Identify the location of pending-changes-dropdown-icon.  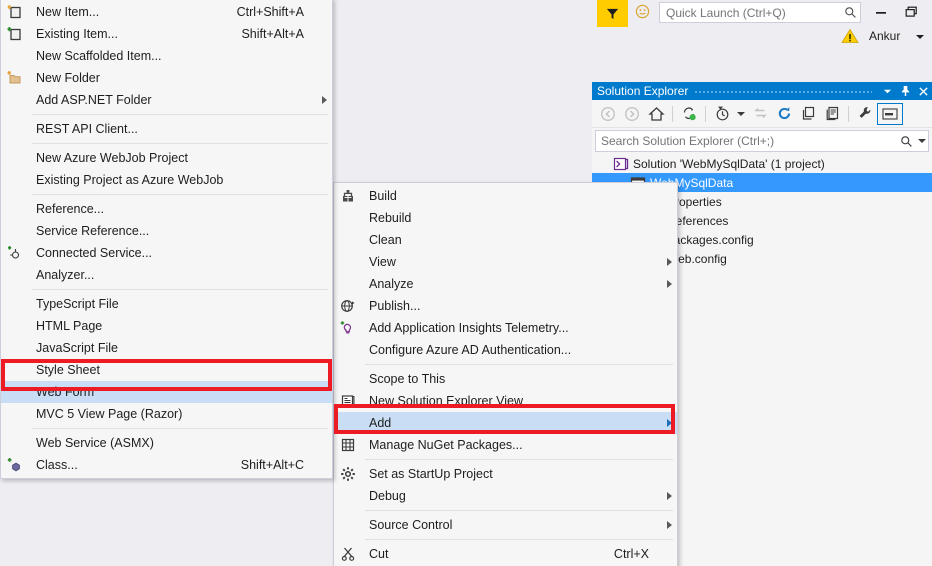
(741, 114).